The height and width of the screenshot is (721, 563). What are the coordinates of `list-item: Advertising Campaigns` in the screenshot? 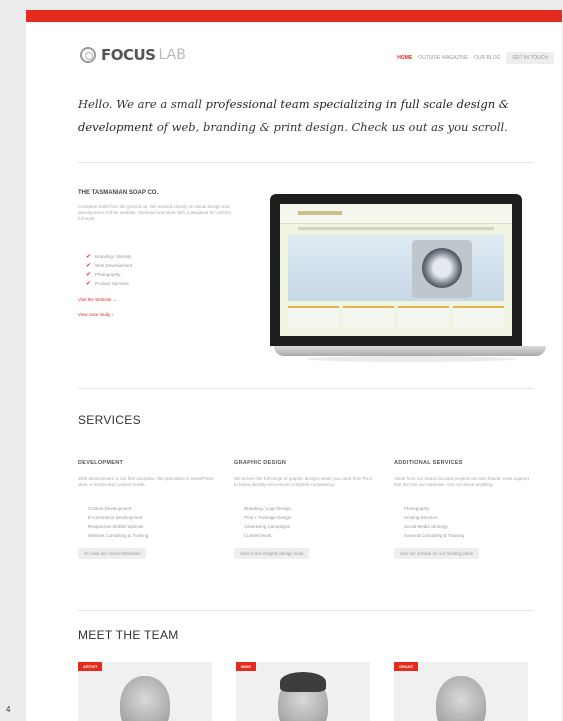 It's located at (267, 526).